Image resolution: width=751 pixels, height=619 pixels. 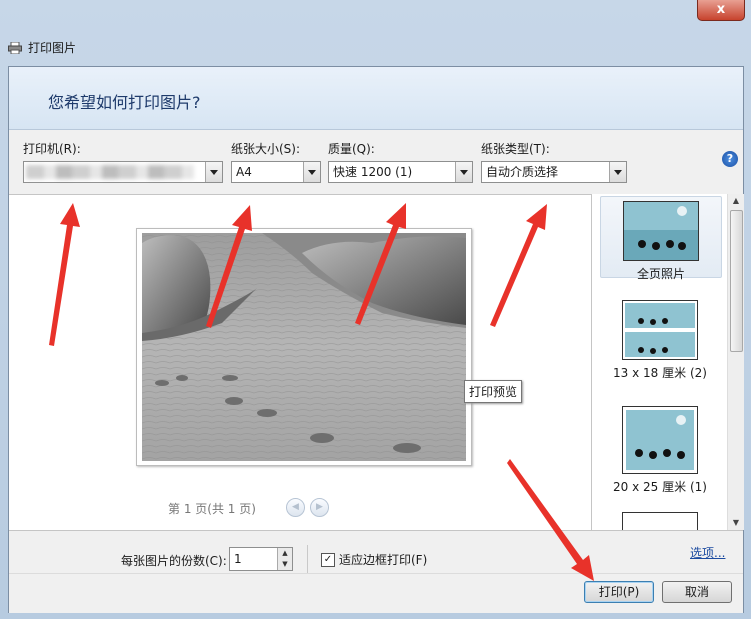 I want to click on layout-thumbnail-icon, so click(x=660, y=521).